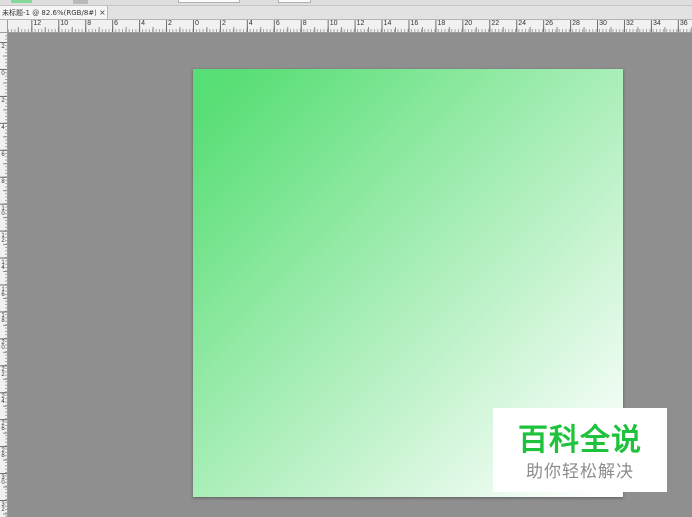 The height and width of the screenshot is (517, 692). I want to click on document-tab: 未标题-1 @ 82.6%(RGB/8#) * ×, so click(54, 12).